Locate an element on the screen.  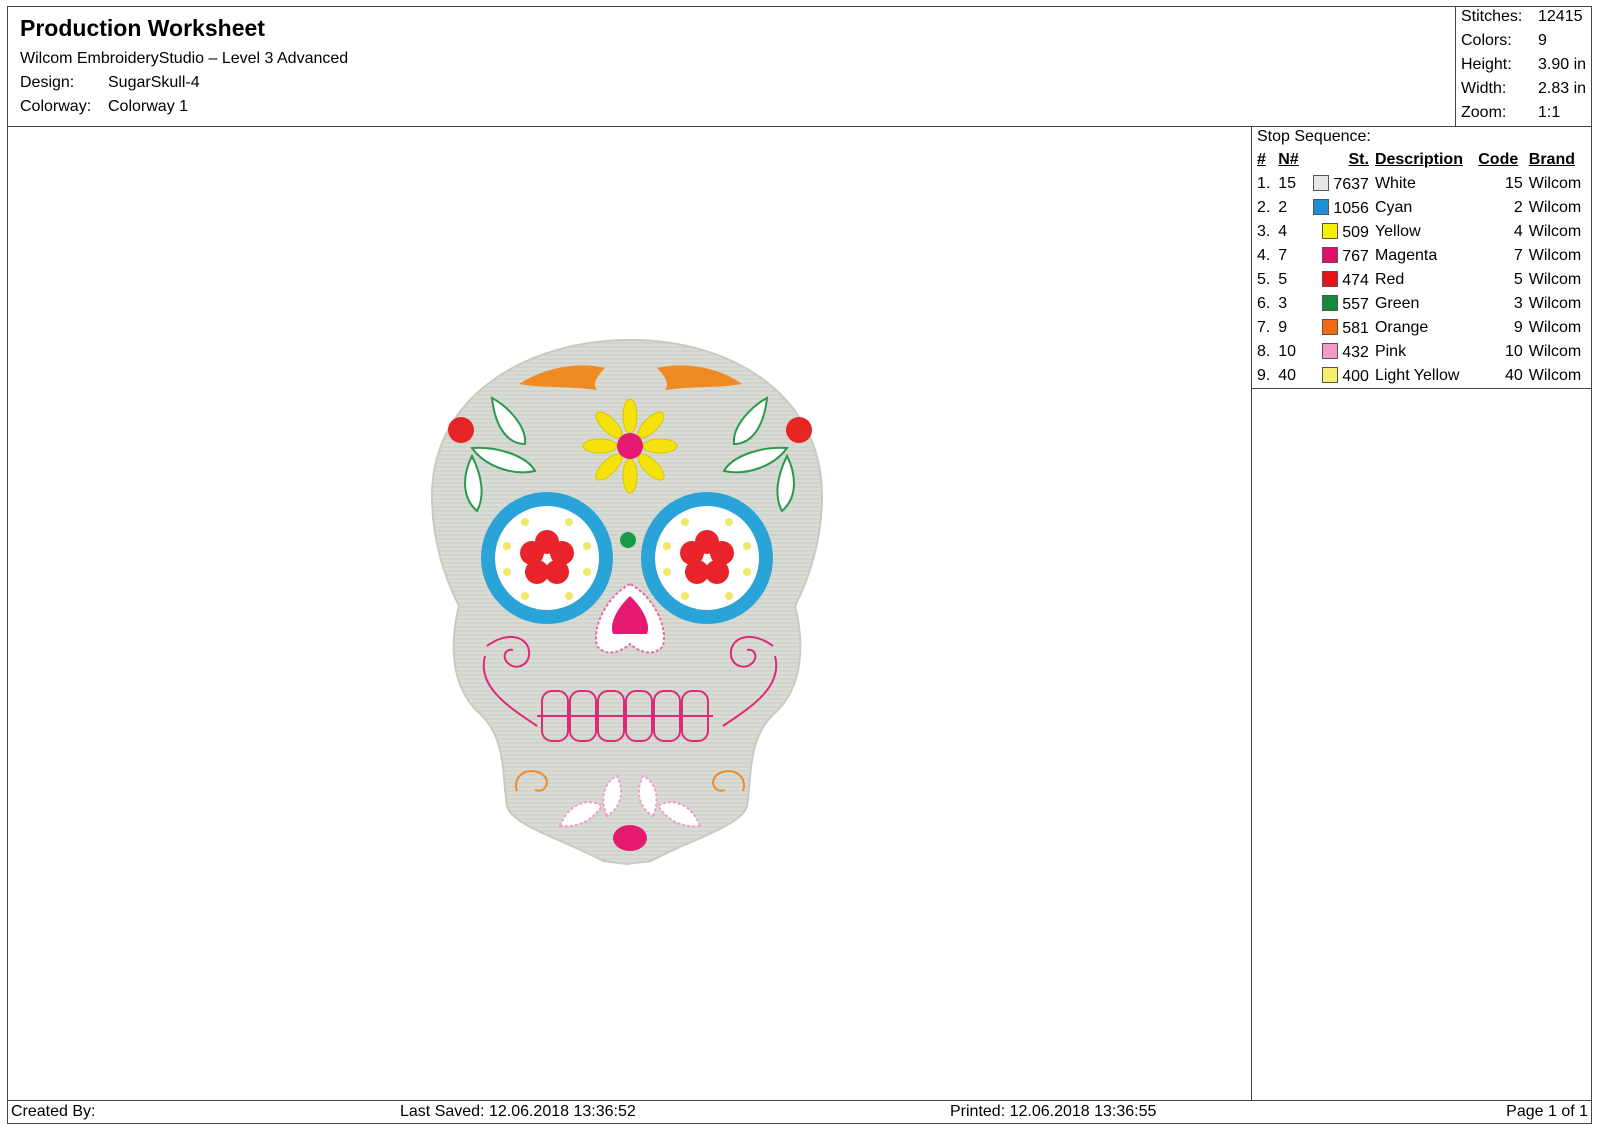
stat-label: Stitches: is located at coordinates (1492, 16).